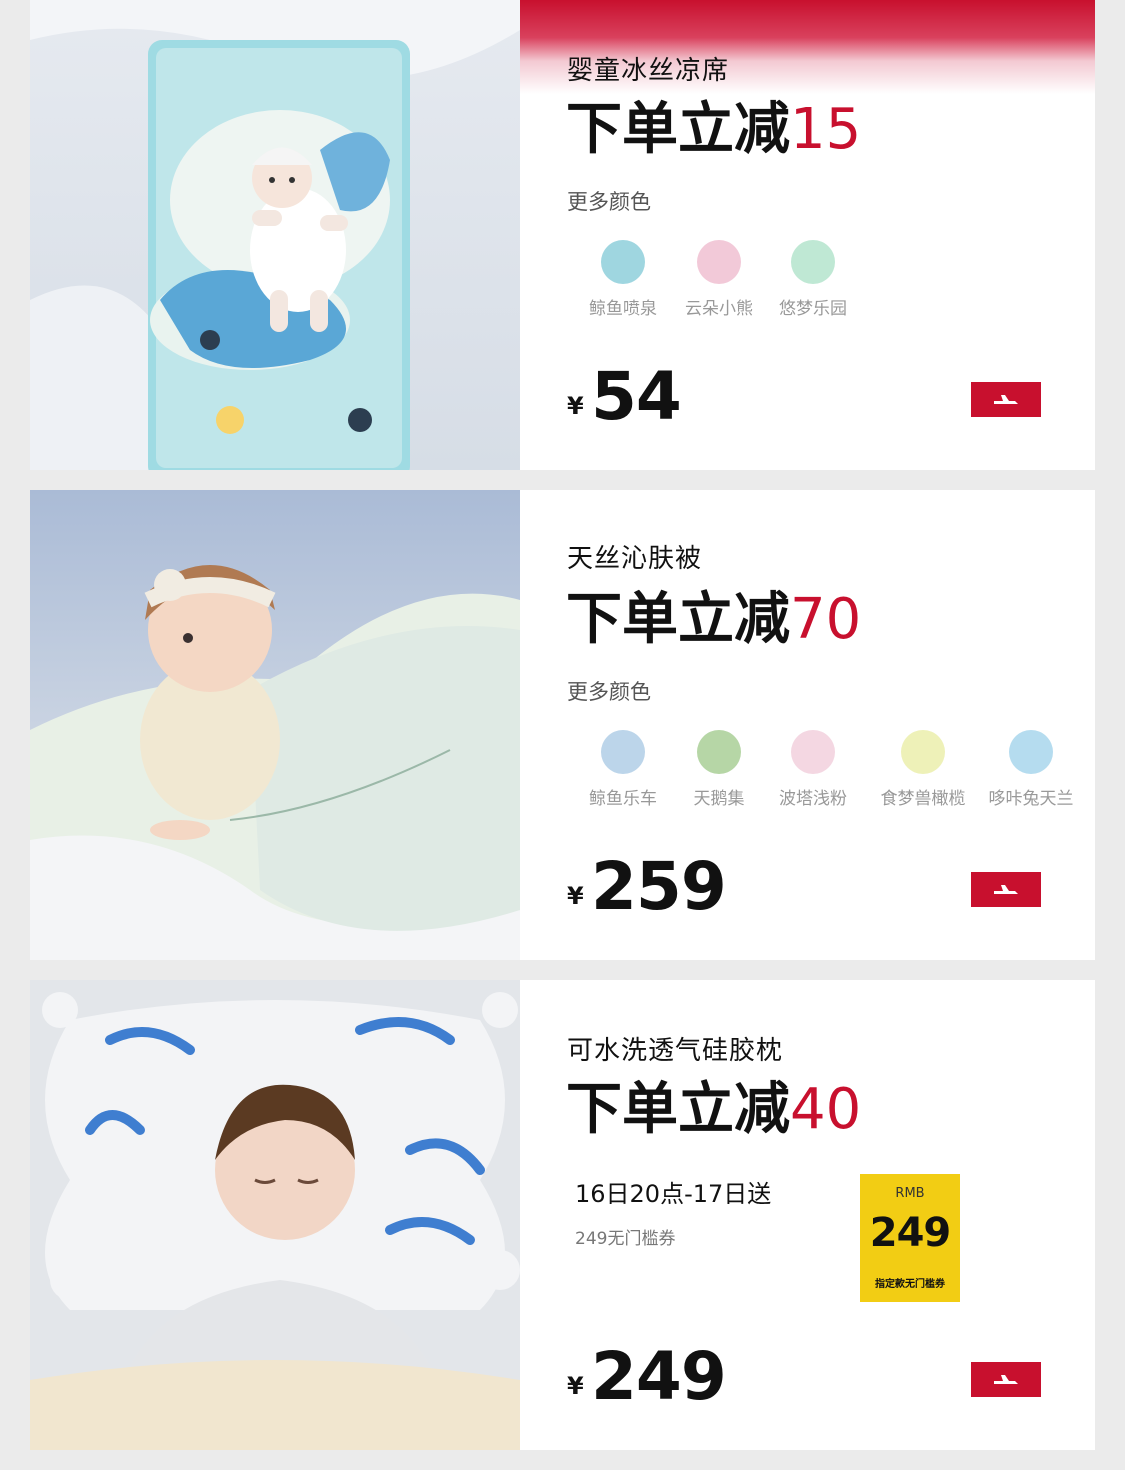 The image size is (1125, 1470). I want to click on swatch-option: 食梦兽橄榄, so click(923, 768).